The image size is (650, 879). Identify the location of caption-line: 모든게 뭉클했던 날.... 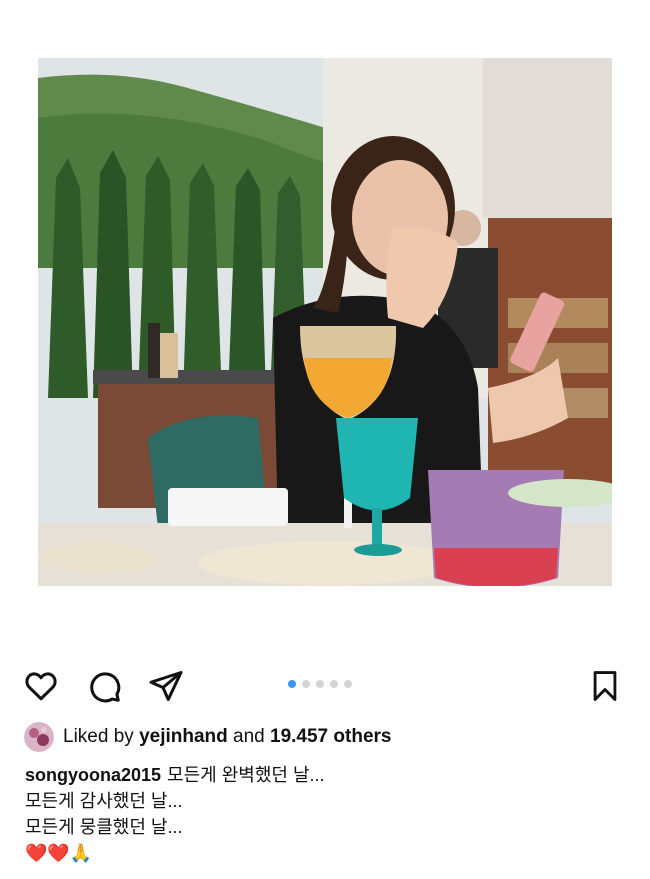
(104, 827).